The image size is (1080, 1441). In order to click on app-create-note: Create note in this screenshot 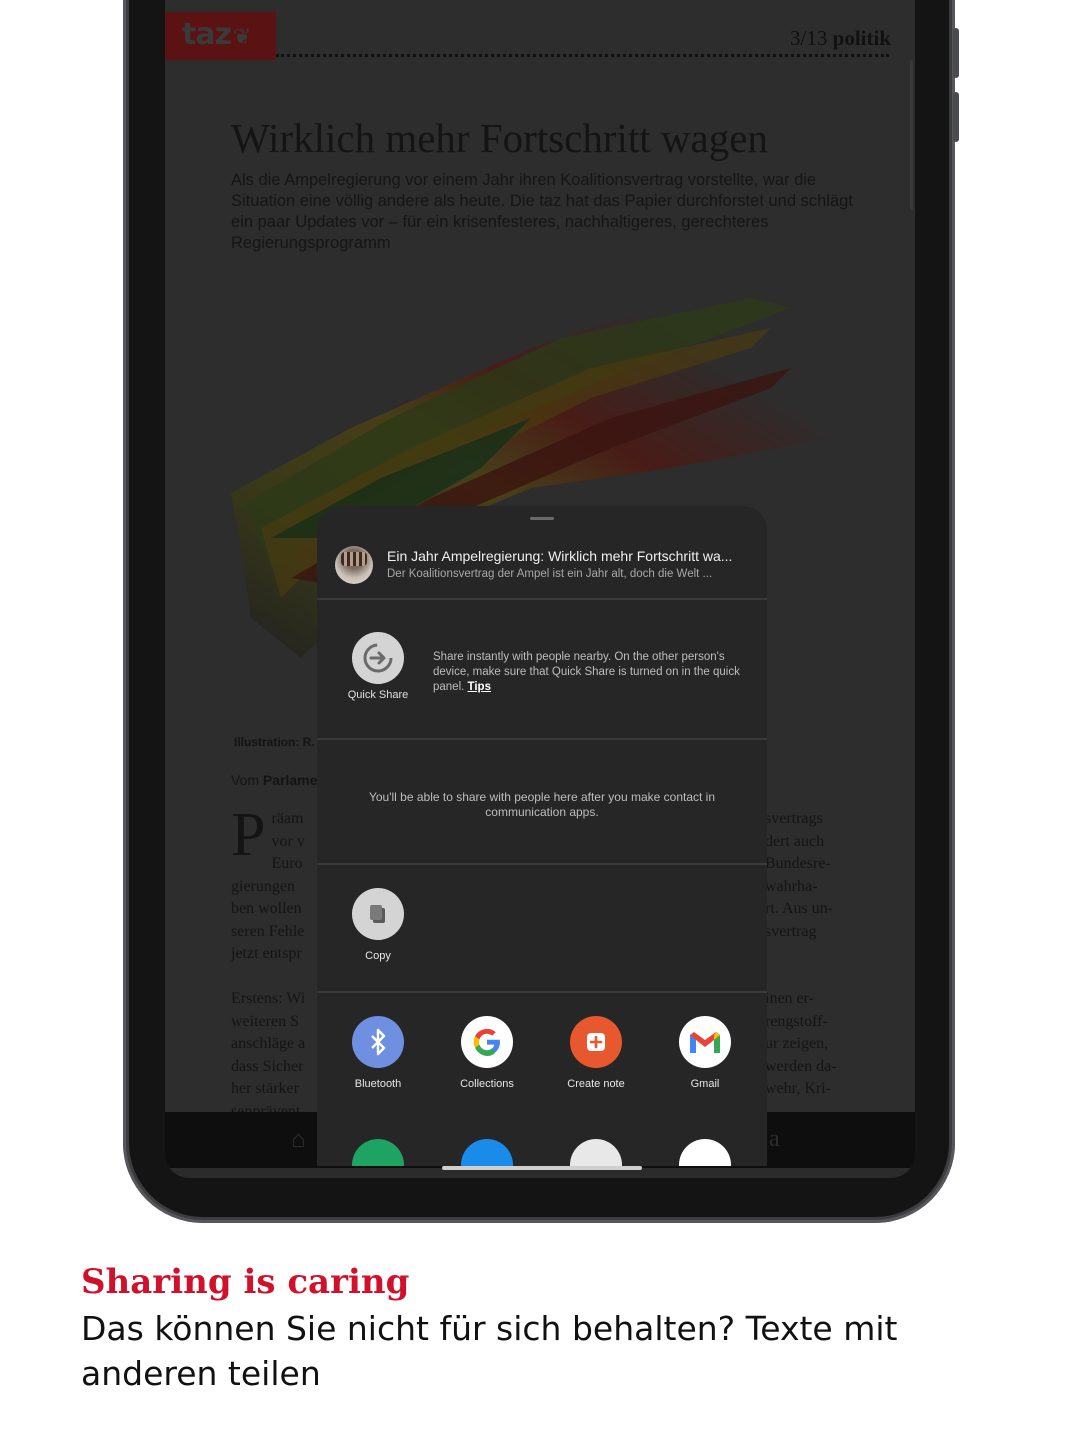, I will do `click(596, 1053)`.